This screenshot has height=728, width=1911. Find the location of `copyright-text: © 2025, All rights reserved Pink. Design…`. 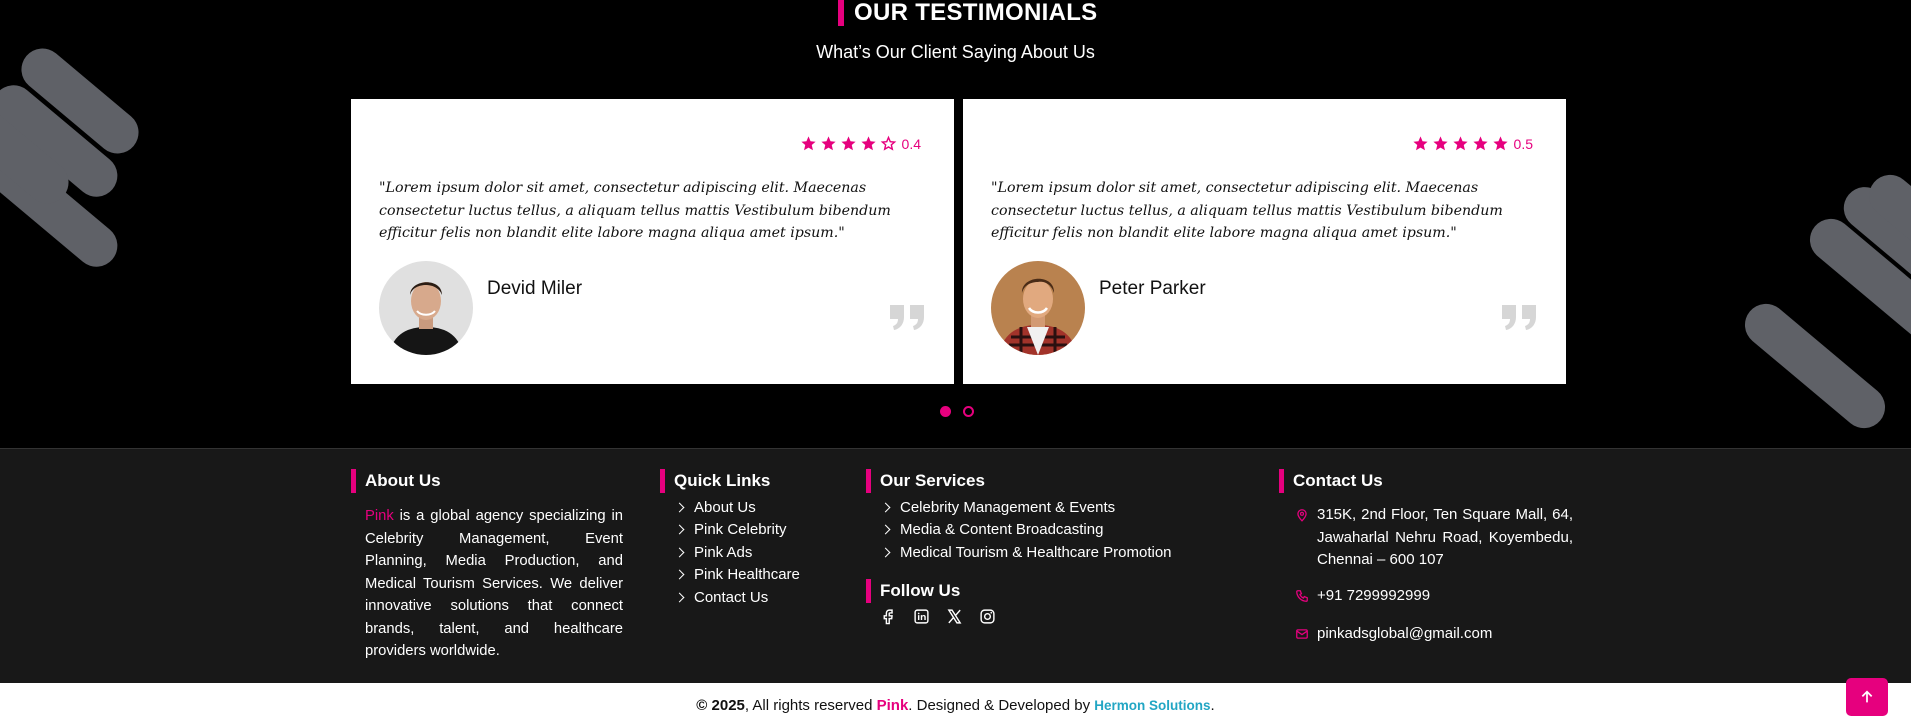

copyright-text: © 2025, All rights reserved Pink. Design… is located at coordinates (955, 705).